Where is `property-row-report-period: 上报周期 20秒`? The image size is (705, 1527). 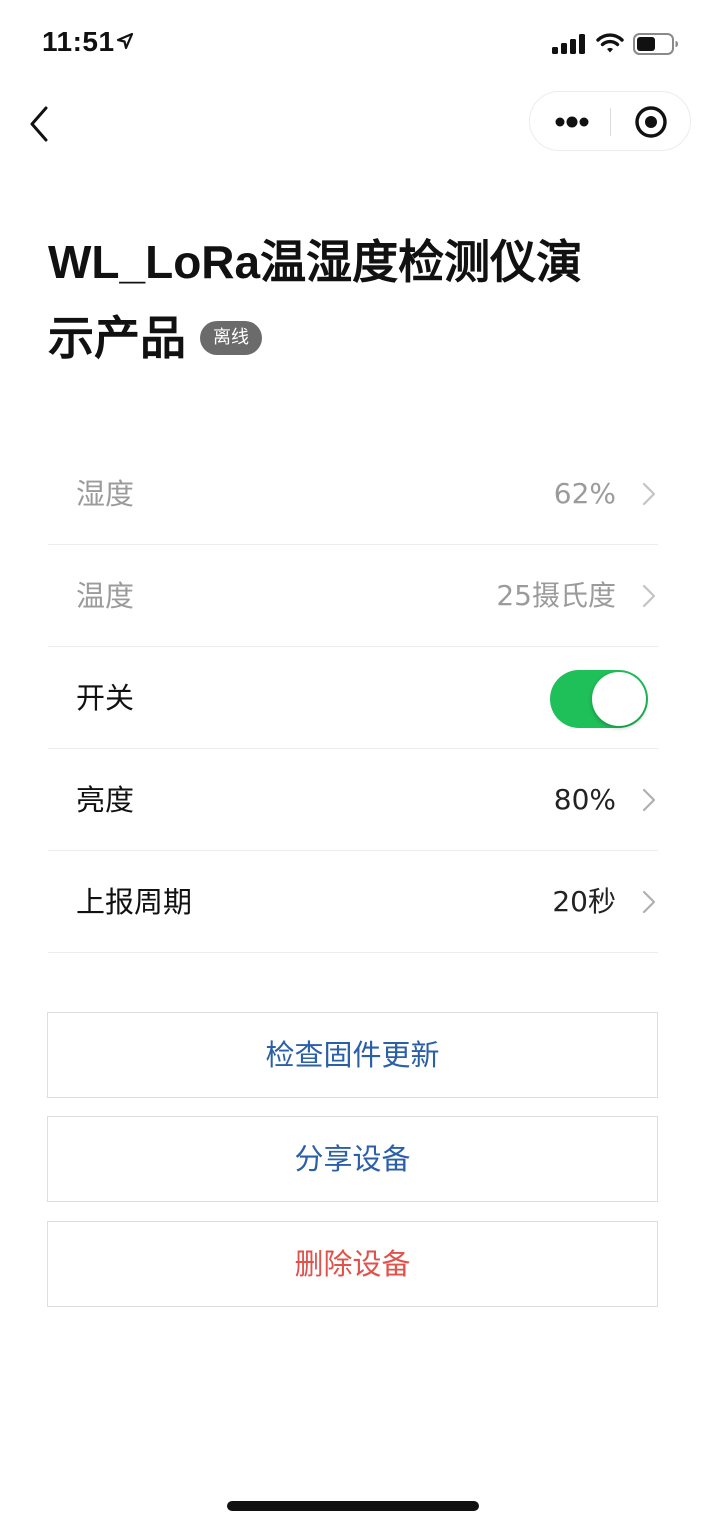 property-row-report-period: 上报周期 20秒 is located at coordinates (353, 902).